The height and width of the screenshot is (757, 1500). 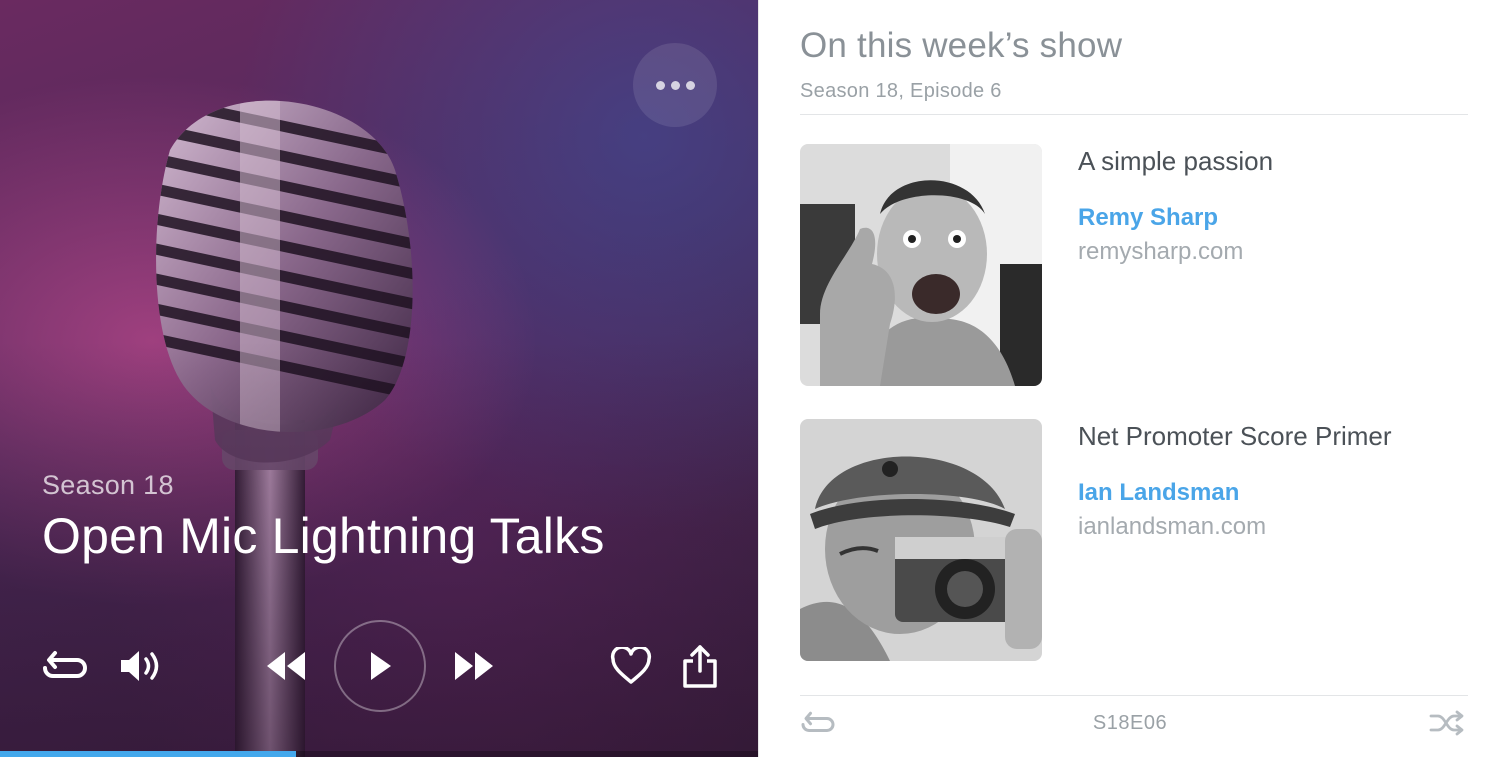 I want to click on episode-code: S18E06, so click(x=1130, y=723).